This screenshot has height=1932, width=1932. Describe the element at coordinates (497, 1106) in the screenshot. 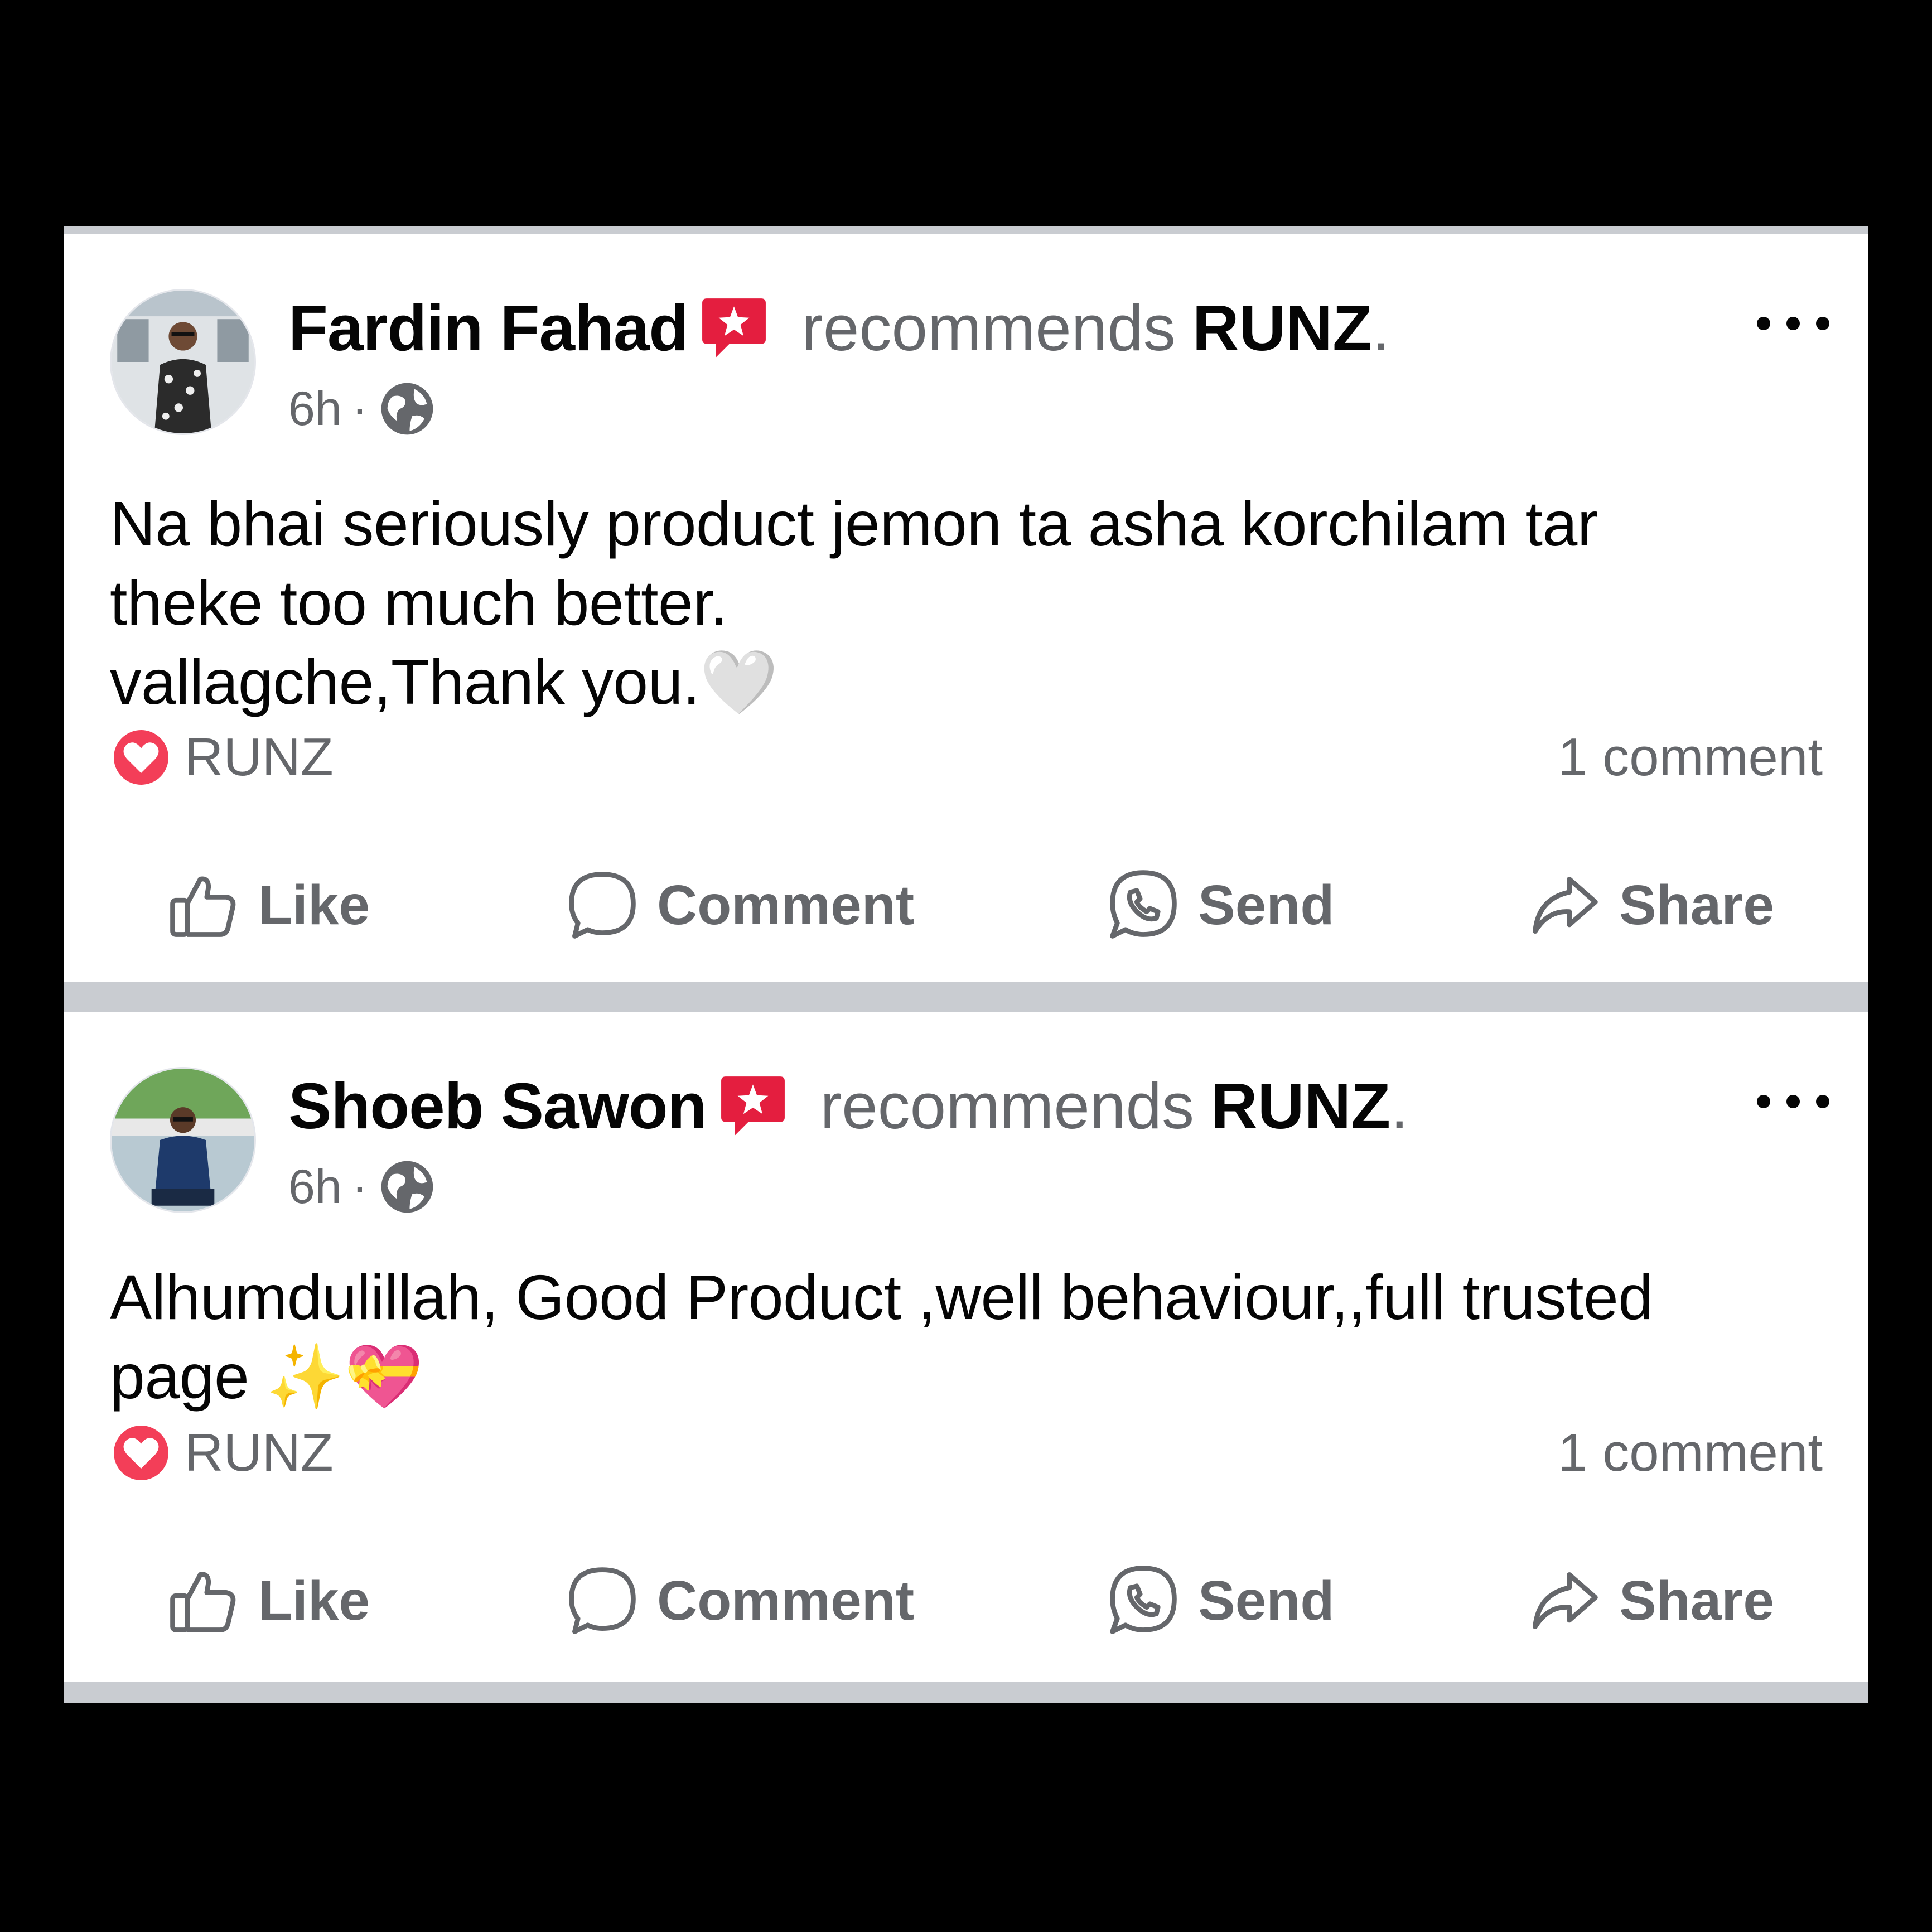

I see `author-name: Shoeb Sawon` at that location.